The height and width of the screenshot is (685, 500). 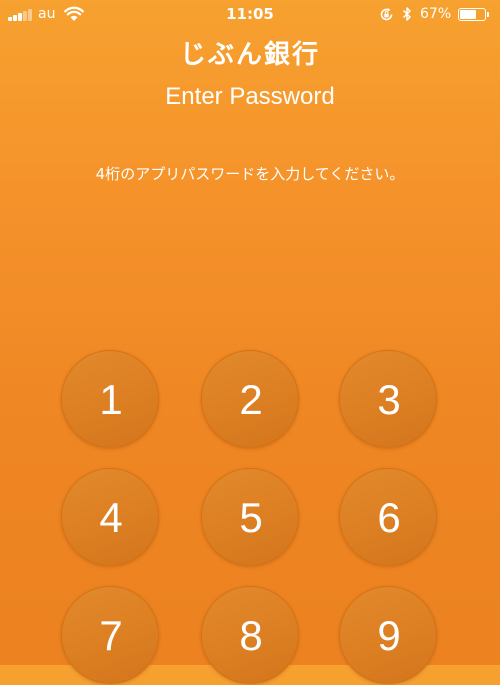 I want to click on keypad-key-5: 5, so click(x=250, y=517).